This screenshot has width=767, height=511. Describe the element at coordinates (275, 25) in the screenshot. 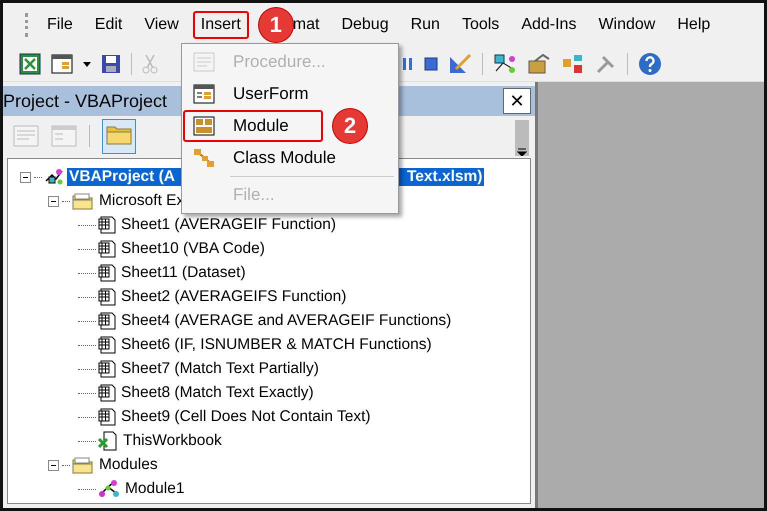

I see `step-badge: 1` at that location.